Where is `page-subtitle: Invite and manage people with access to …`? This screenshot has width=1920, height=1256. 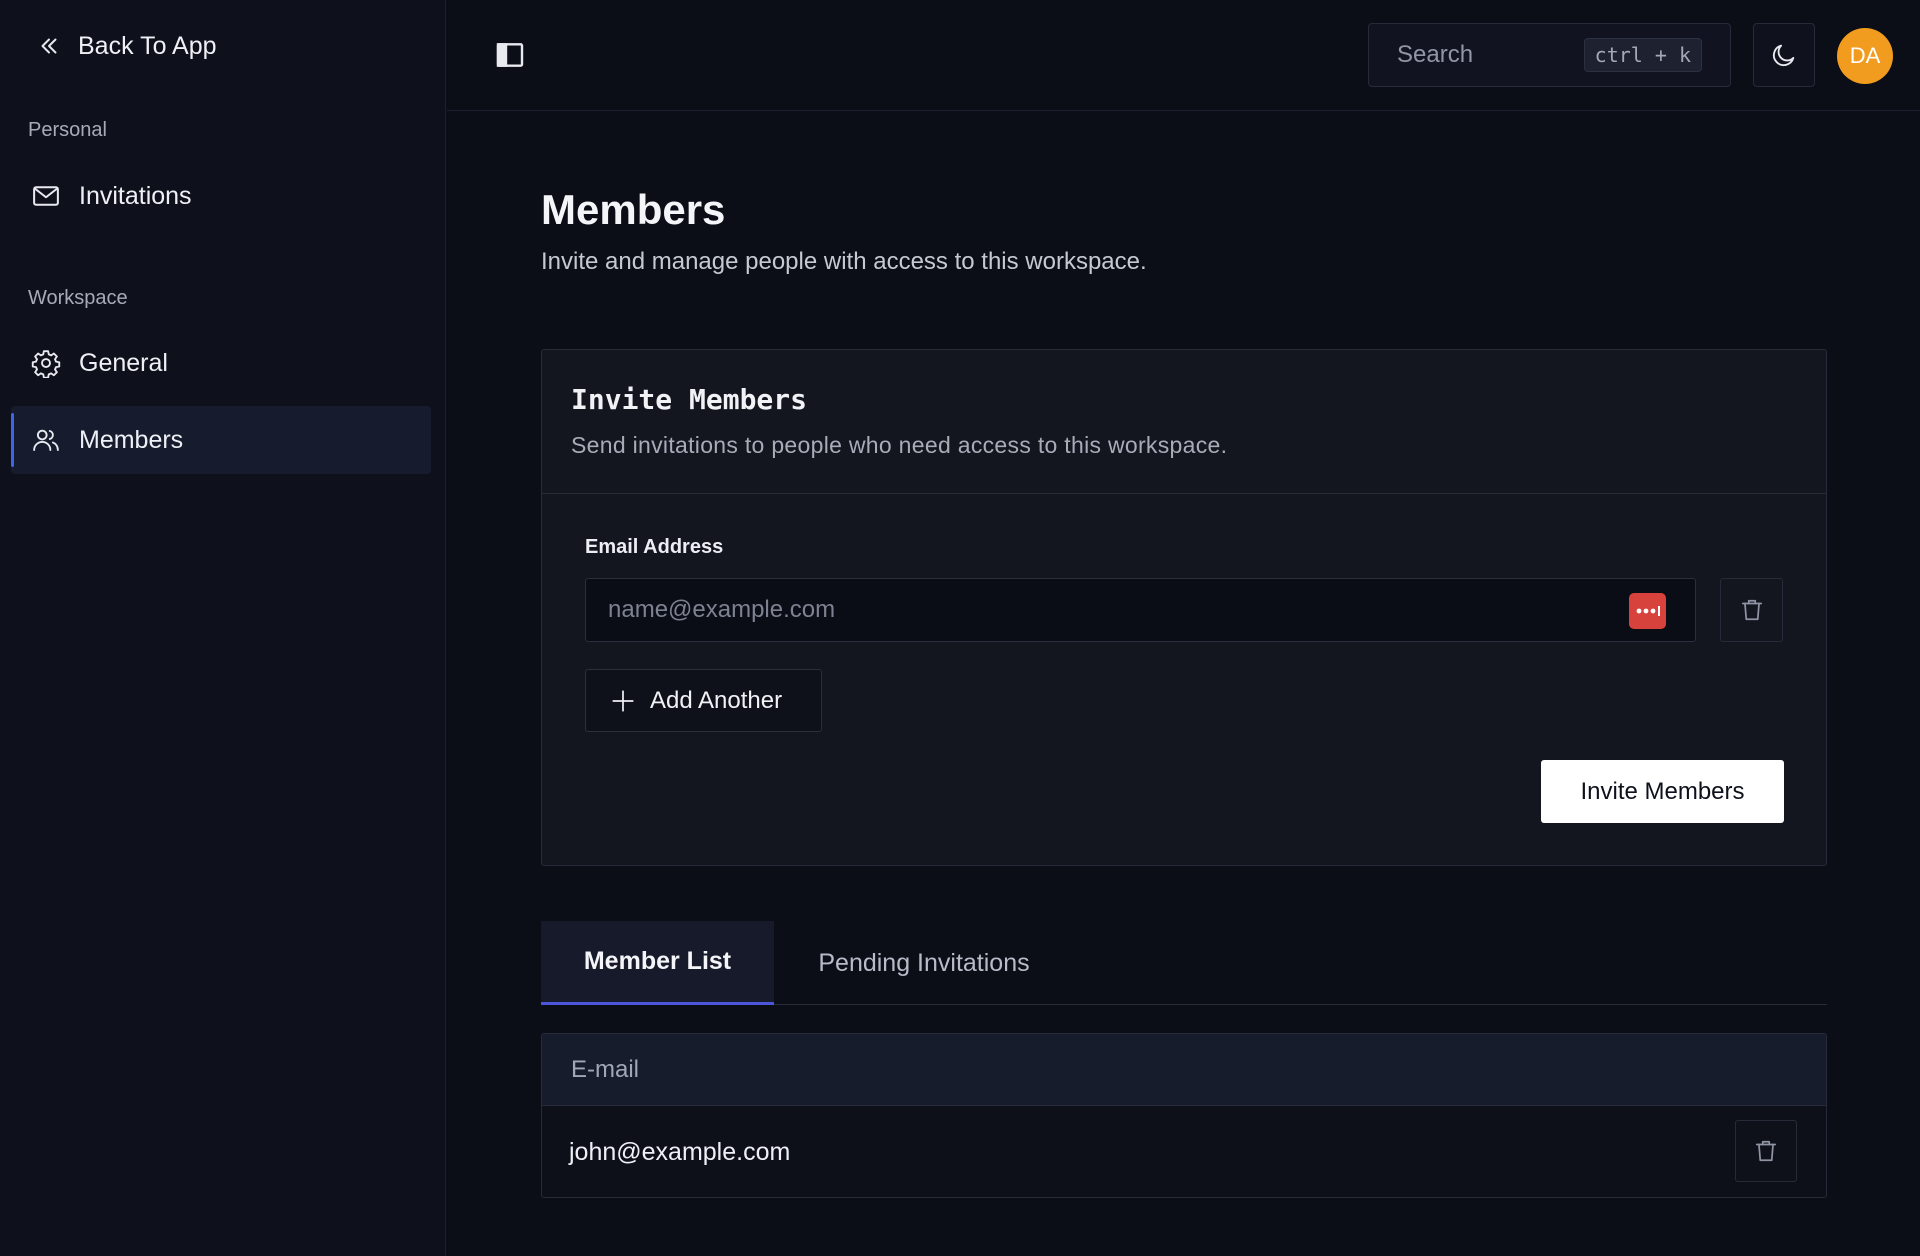
page-subtitle: Invite and manage people with access to … is located at coordinates (844, 261).